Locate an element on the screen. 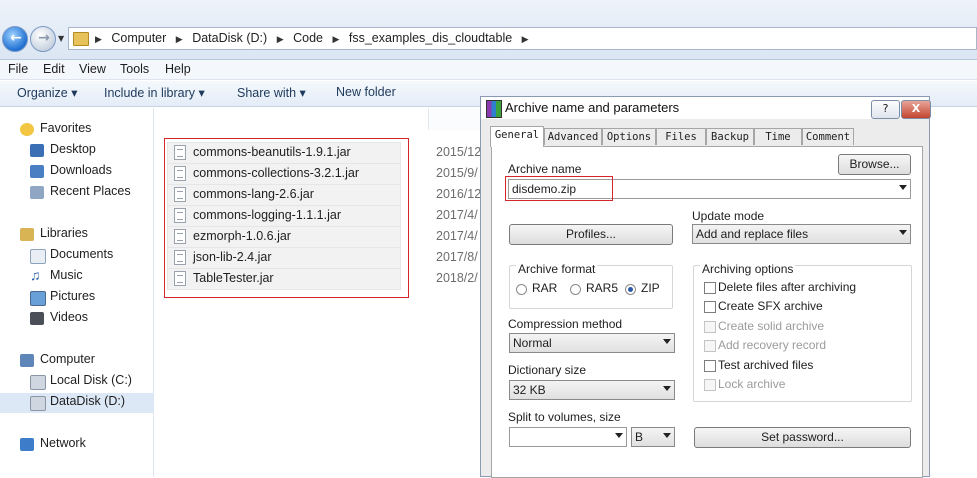 This screenshot has width=977, height=478. nav-label: Pictures is located at coordinates (73, 296).